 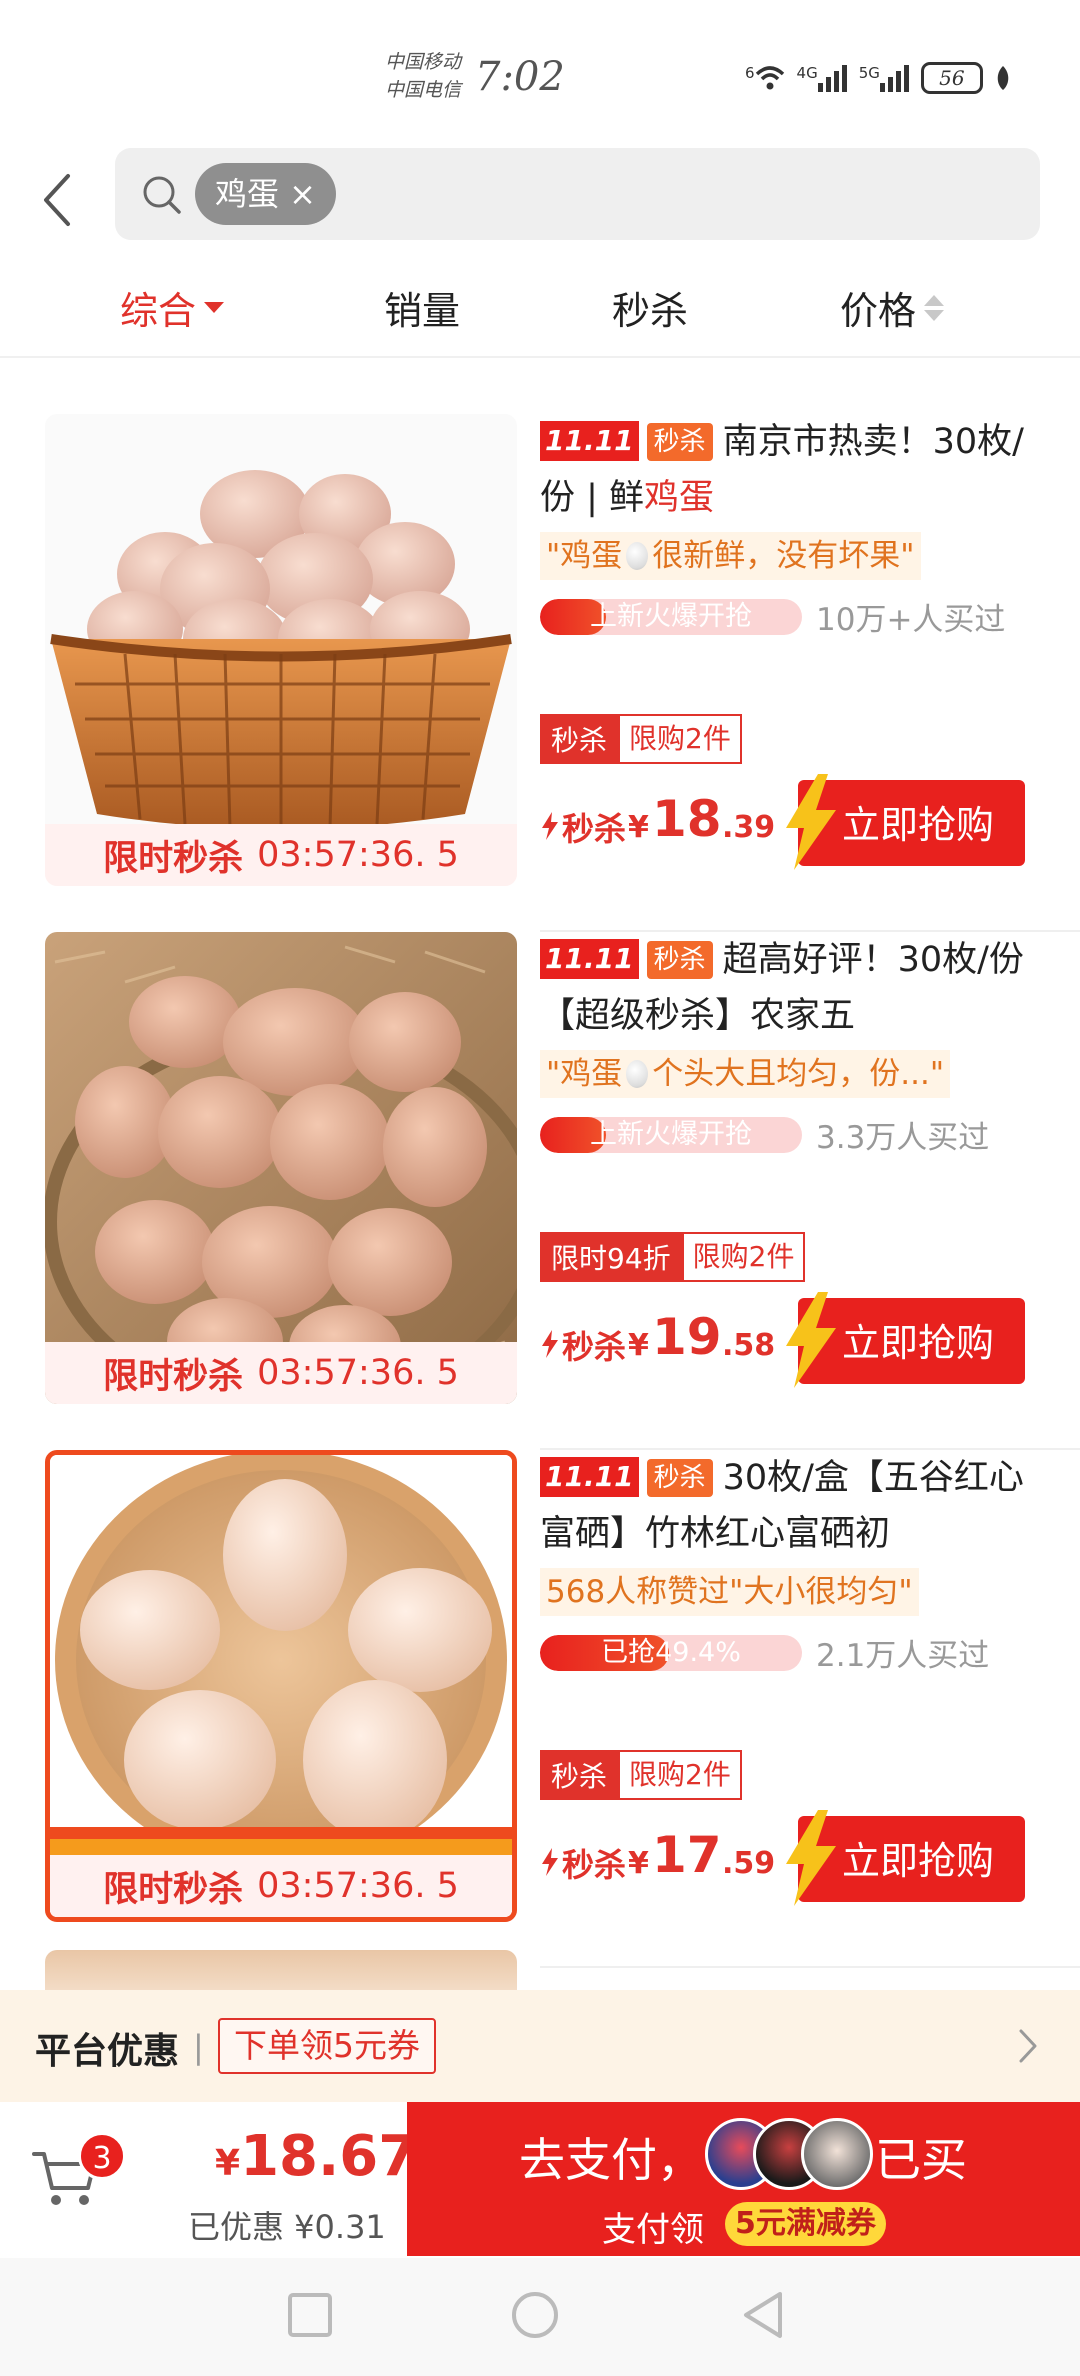 What do you see at coordinates (679, 498) in the screenshot?
I see `title-highlight: 鸡蛋` at bounding box center [679, 498].